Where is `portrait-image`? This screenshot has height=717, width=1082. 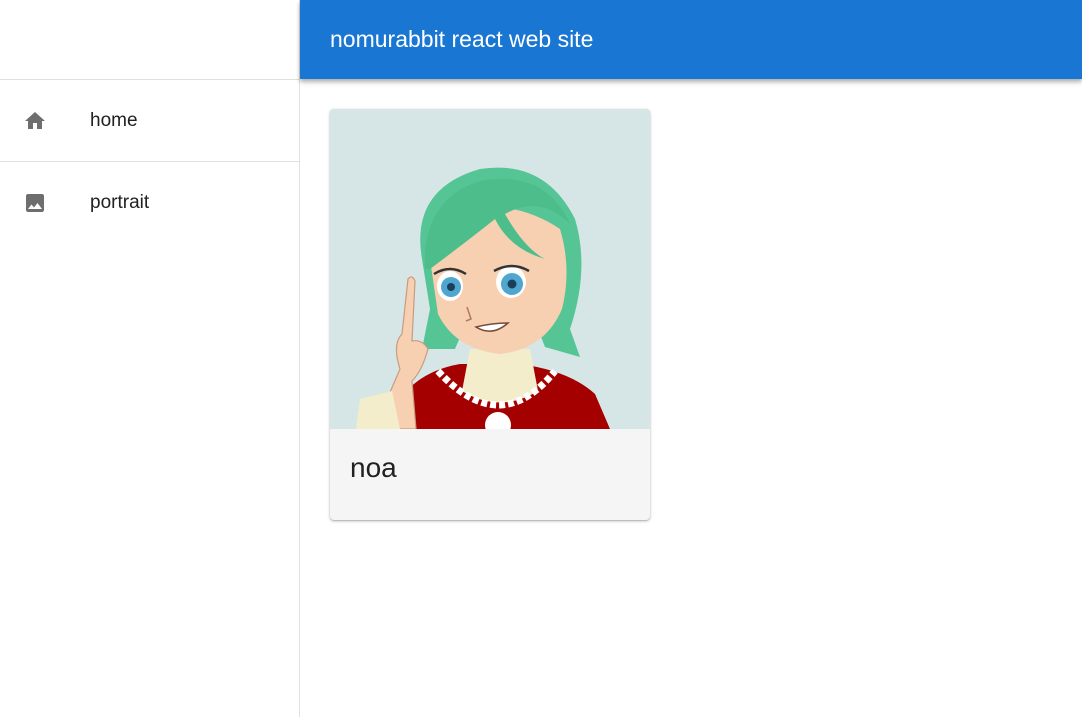 portrait-image is located at coordinates (490, 269).